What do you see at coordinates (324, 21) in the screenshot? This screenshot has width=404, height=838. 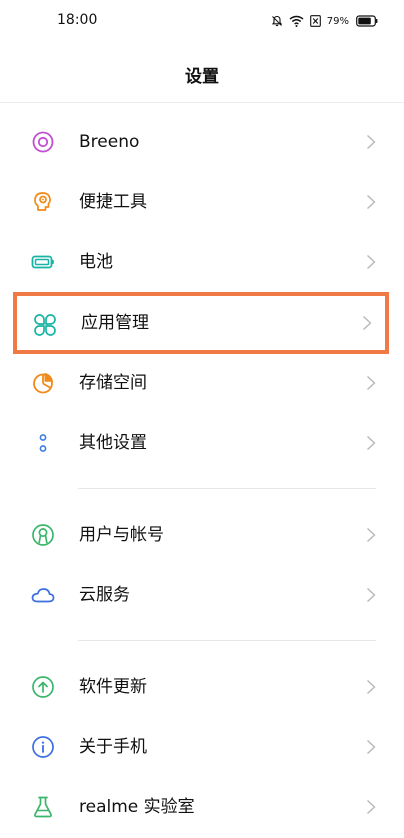 I see `status-icons: 79%` at bounding box center [324, 21].